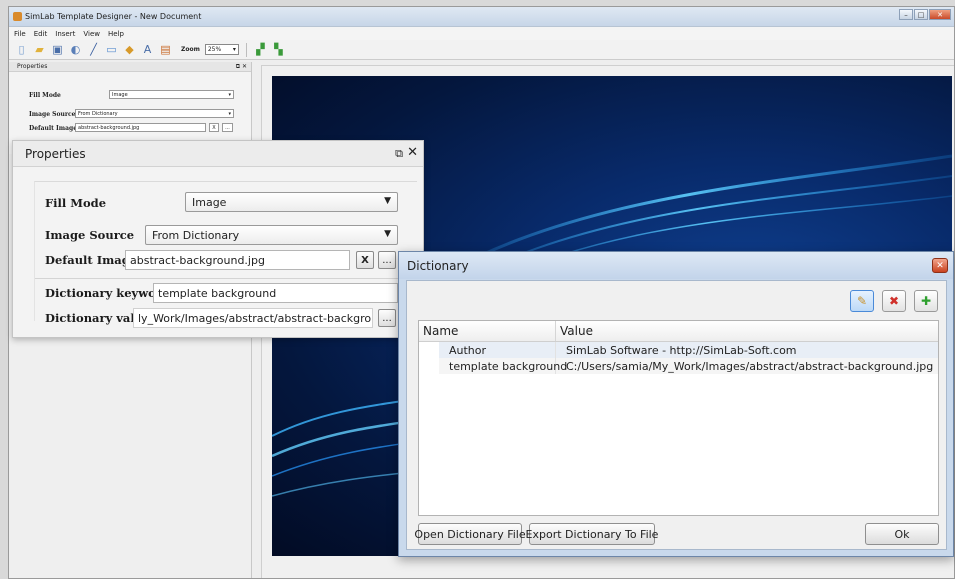 This screenshot has height=579, width=955. What do you see at coordinates (226, 278) in the screenshot?
I see `properties-divider` at bounding box center [226, 278].